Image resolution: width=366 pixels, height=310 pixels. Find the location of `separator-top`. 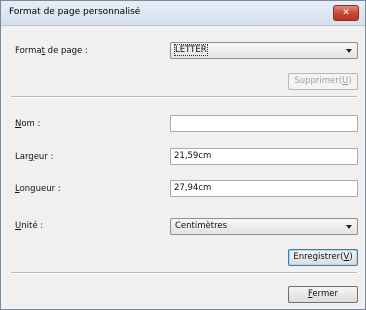

separator-top is located at coordinates (184, 97).